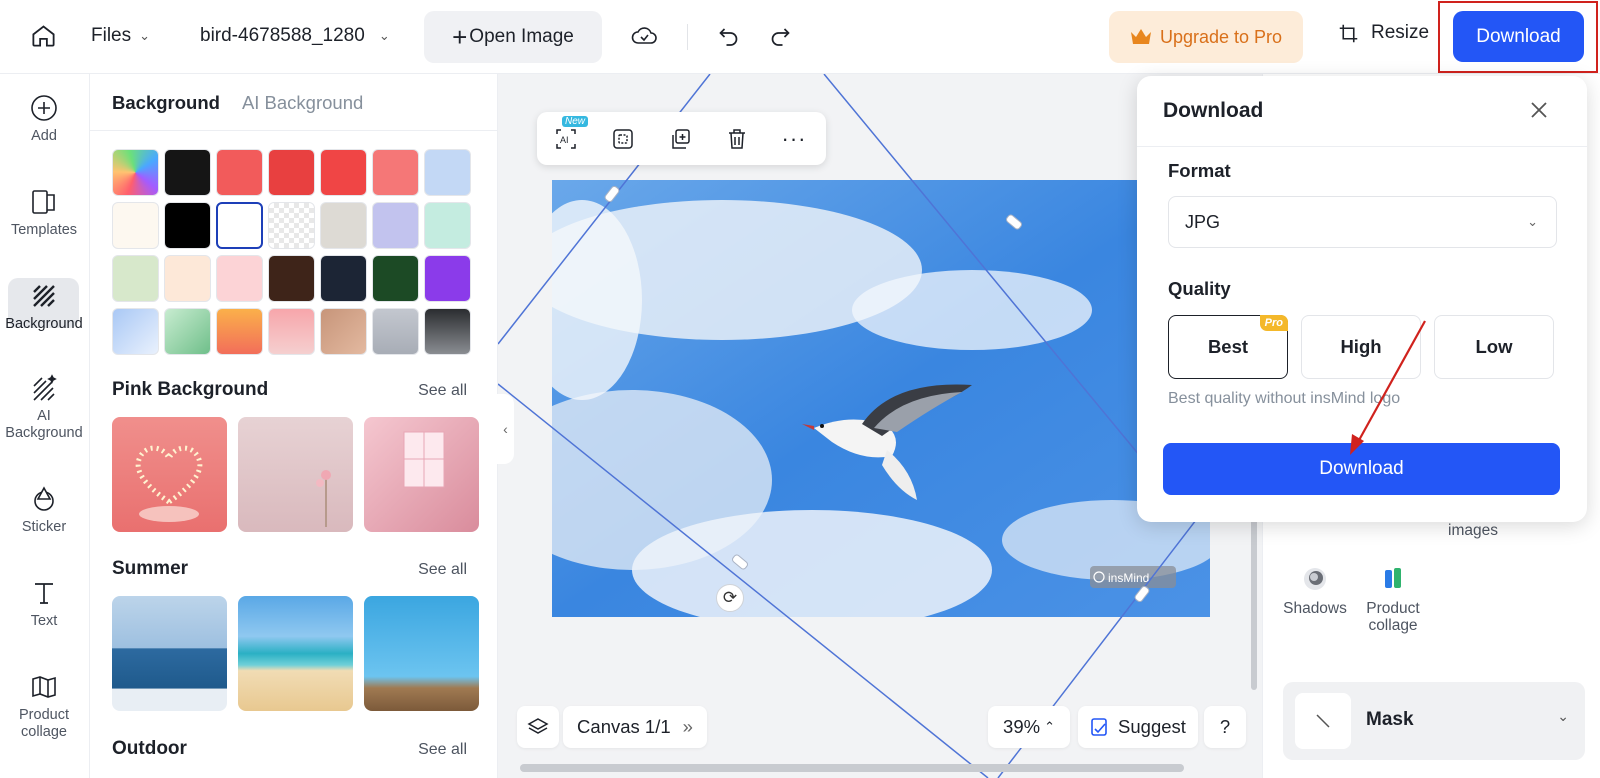  What do you see at coordinates (1199, 288) in the screenshot?
I see `quality-label: Quality` at bounding box center [1199, 288].